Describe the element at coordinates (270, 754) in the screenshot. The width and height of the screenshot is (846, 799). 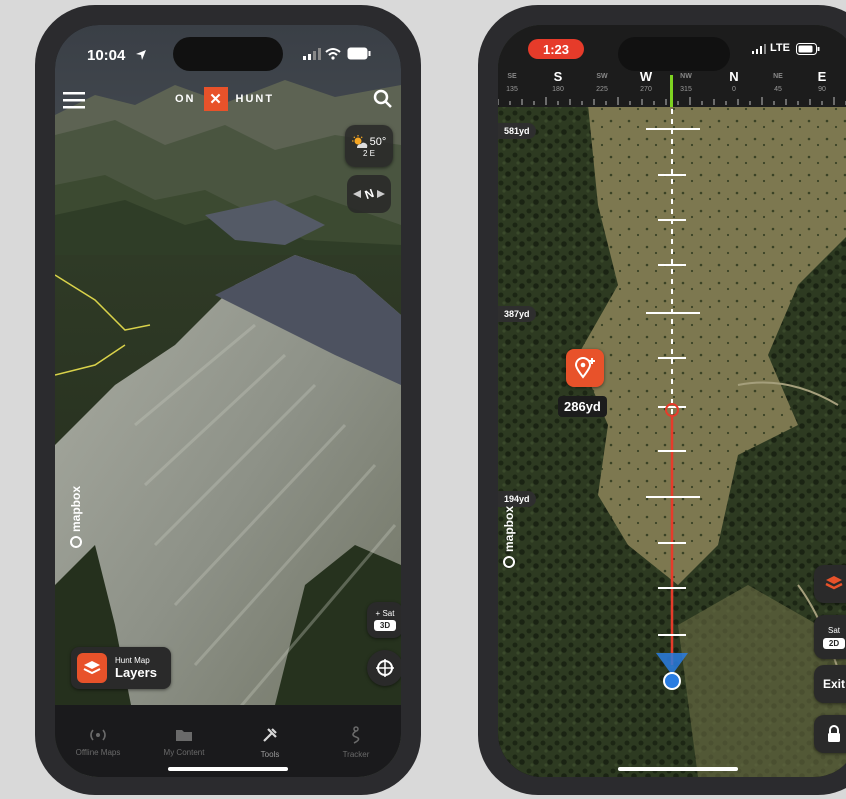
I see `nav-tools-label: Tools` at that location.